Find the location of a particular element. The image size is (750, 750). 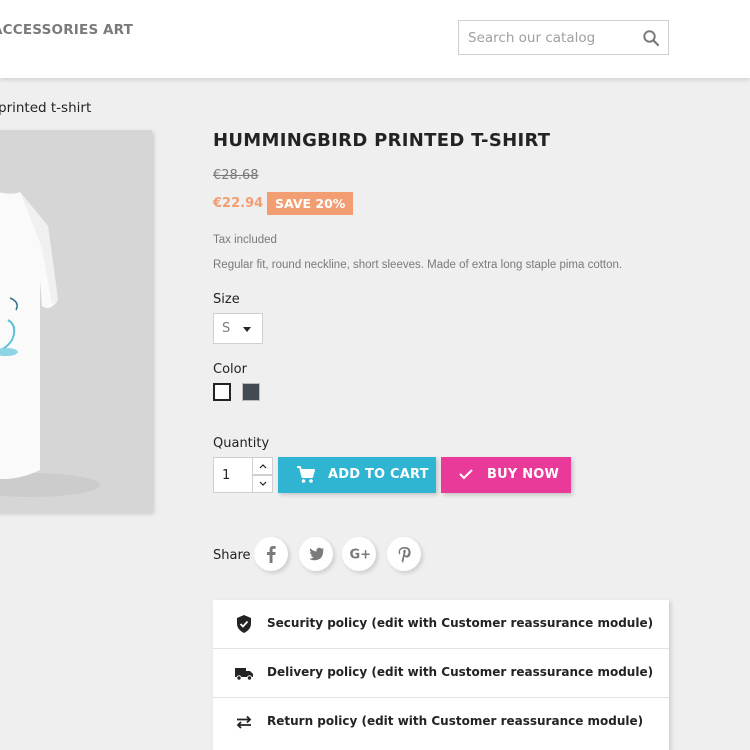

site-header: ACCESSORIES ART is located at coordinates (375, 39).